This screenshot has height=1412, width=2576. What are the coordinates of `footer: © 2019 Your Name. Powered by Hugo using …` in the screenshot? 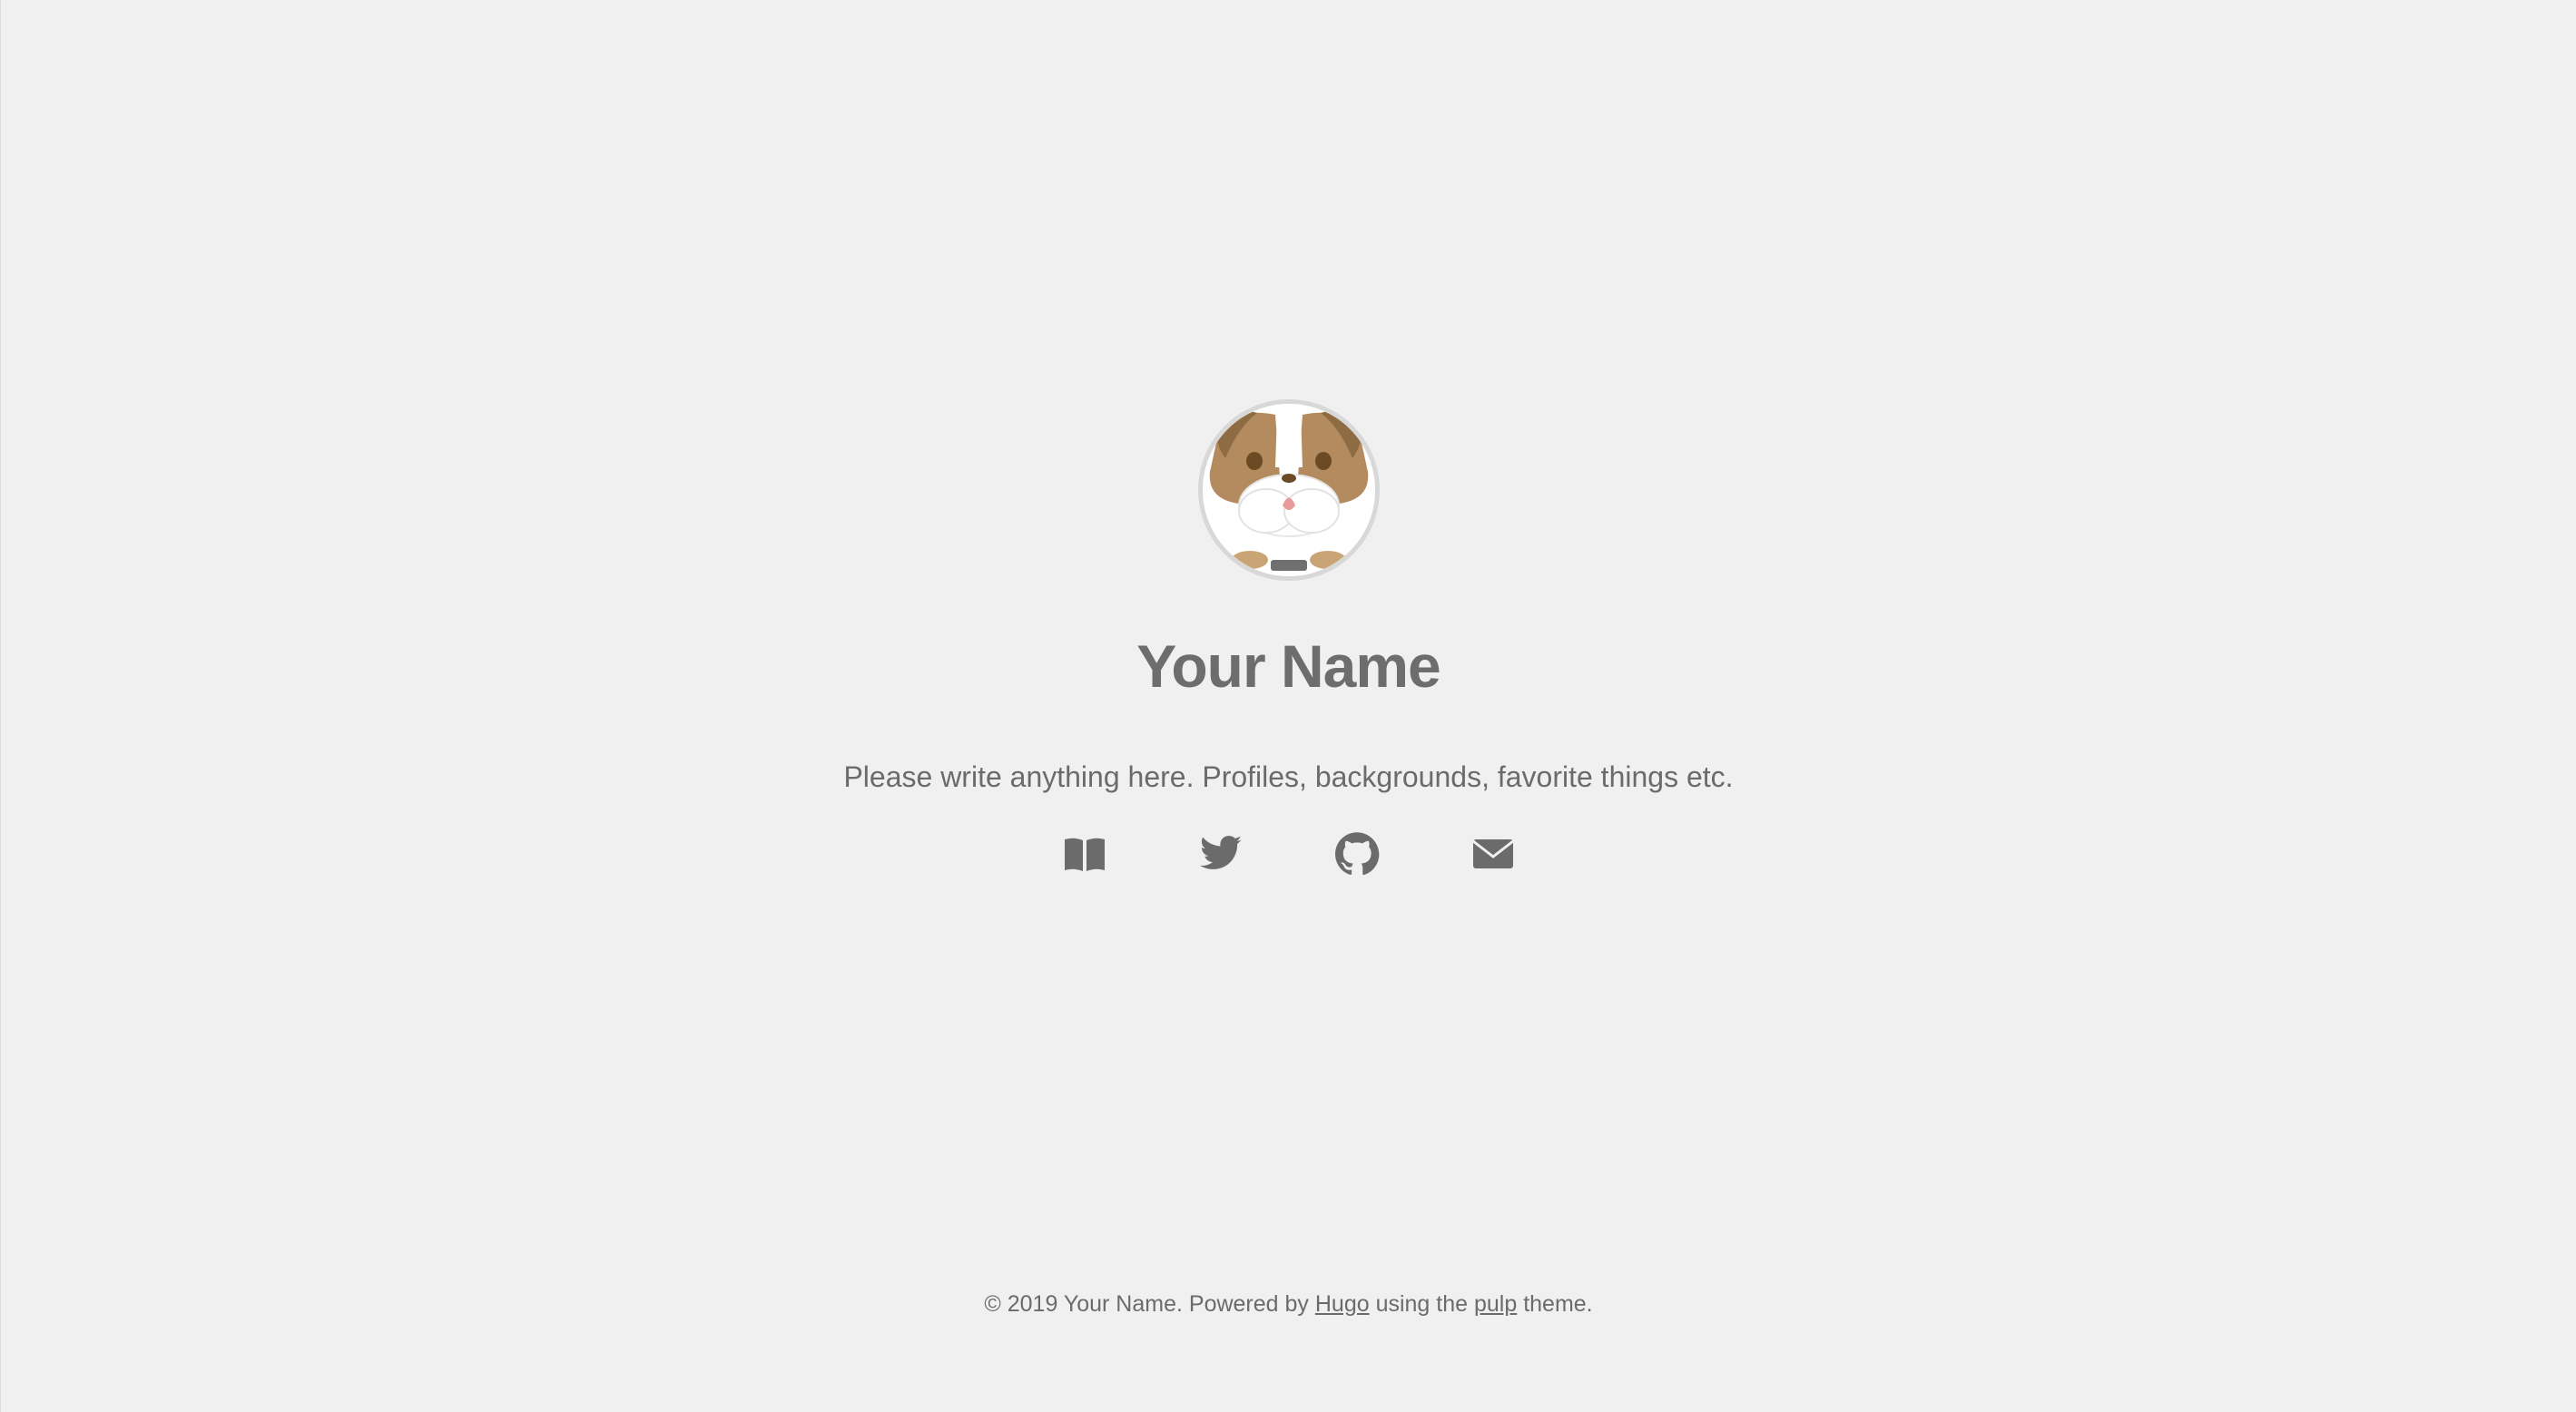 It's located at (1288, 1304).